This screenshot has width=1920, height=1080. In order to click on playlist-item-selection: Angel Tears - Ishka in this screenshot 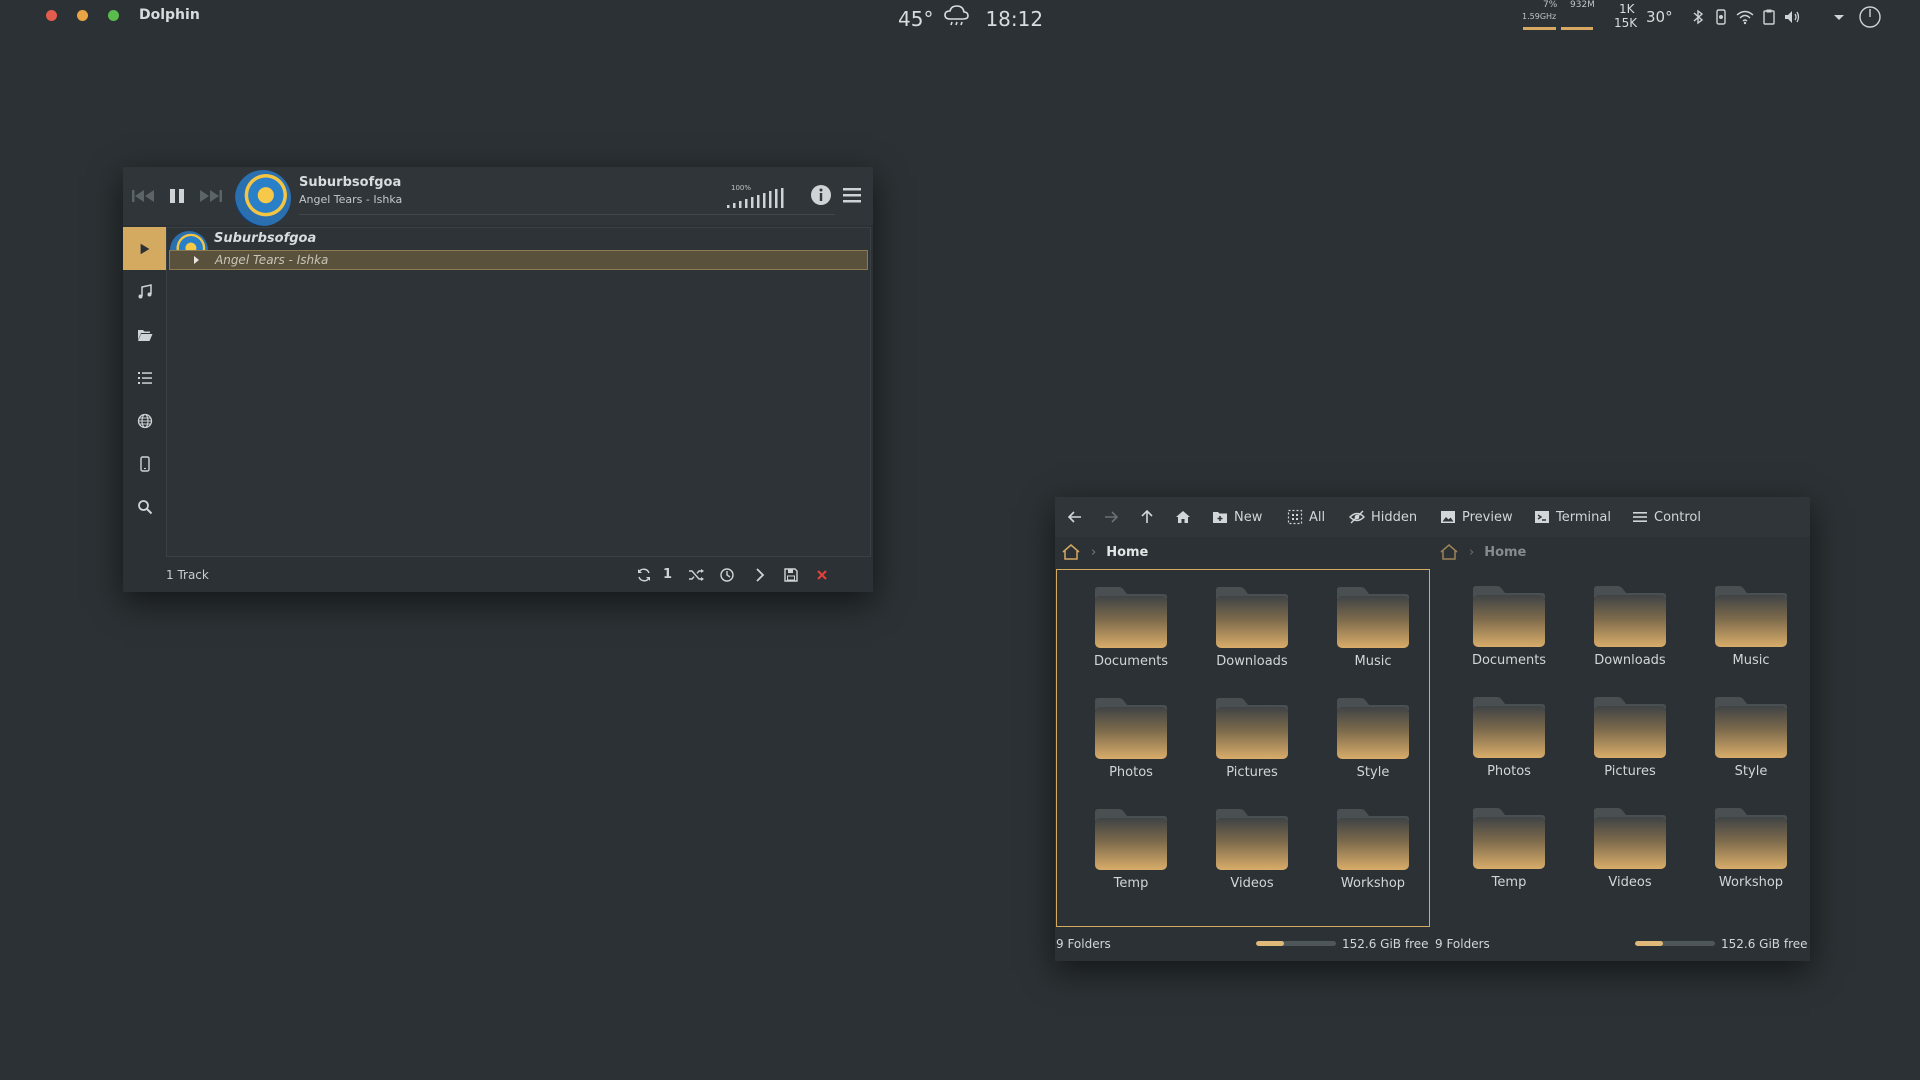, I will do `click(518, 260)`.